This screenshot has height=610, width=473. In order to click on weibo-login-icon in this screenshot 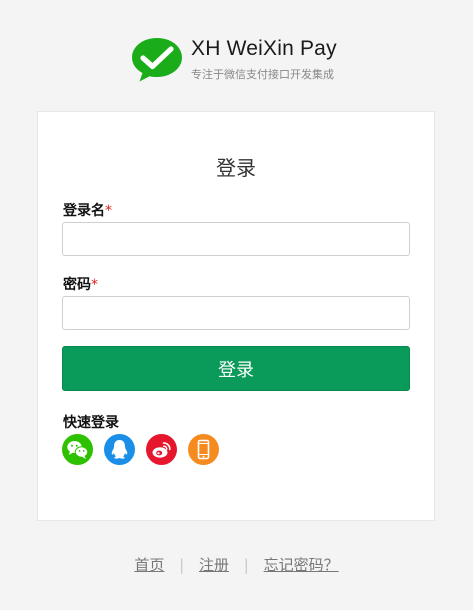, I will do `click(161, 449)`.